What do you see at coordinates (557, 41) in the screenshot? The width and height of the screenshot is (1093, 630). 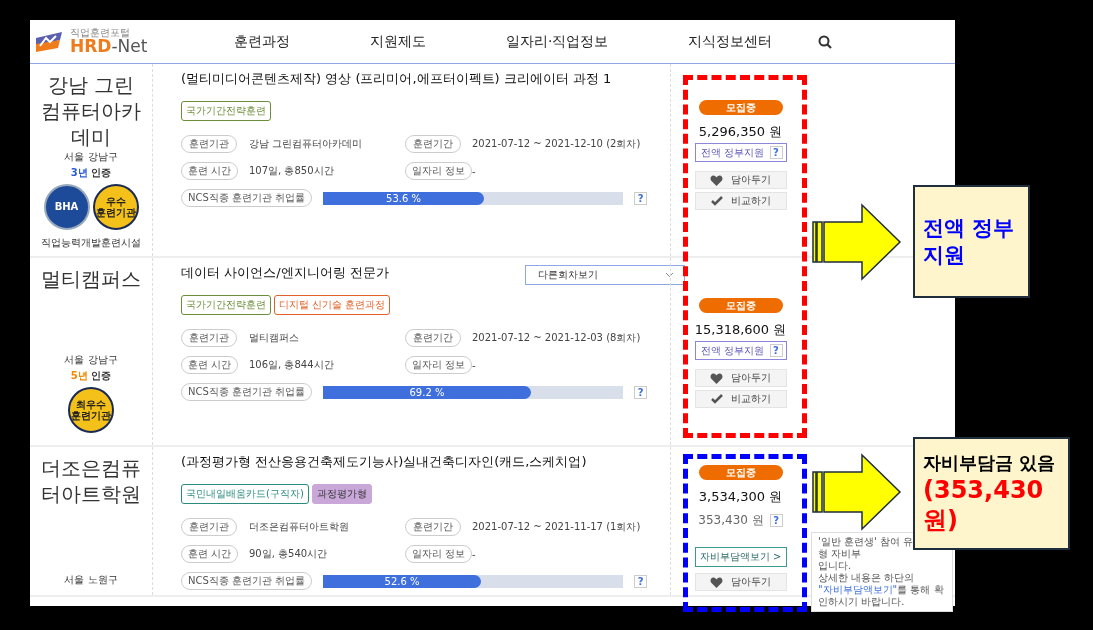 I see `nav-link: 일자리·직업정보` at bounding box center [557, 41].